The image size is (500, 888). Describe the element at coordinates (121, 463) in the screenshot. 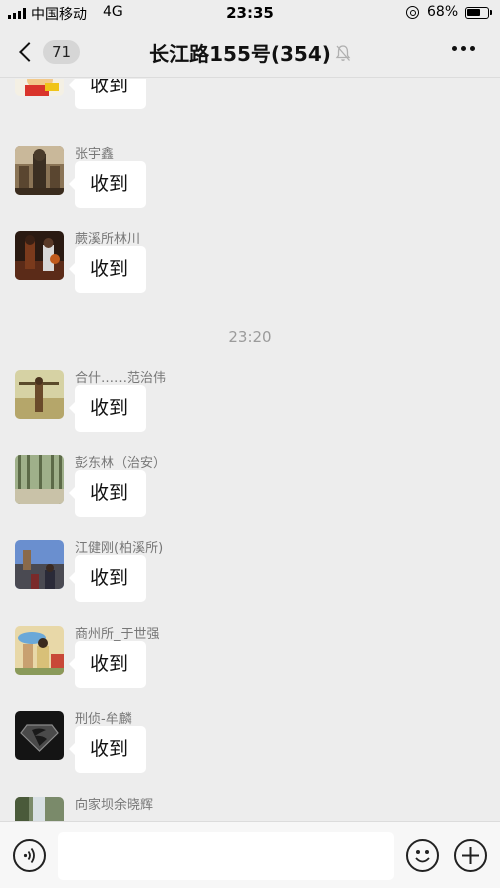

I see `sender-name: 彭东林（治安）` at that location.